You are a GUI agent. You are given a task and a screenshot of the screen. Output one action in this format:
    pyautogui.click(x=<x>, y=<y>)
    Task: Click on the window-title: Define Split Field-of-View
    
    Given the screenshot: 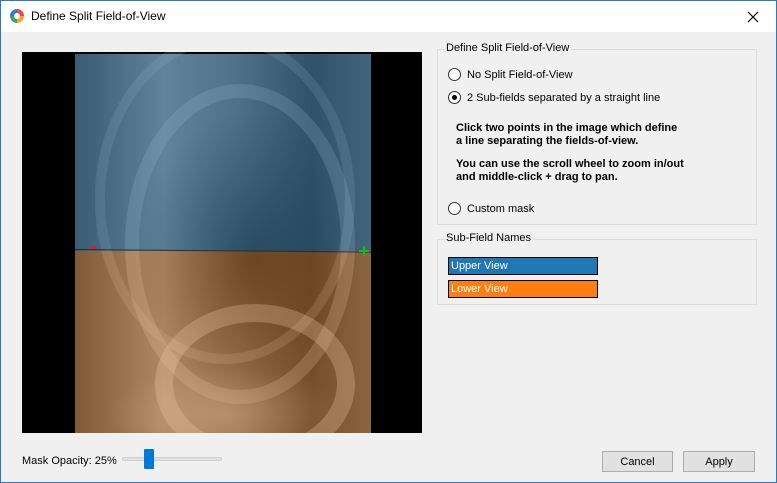 What is the action you would take?
    pyautogui.click(x=98, y=16)
    